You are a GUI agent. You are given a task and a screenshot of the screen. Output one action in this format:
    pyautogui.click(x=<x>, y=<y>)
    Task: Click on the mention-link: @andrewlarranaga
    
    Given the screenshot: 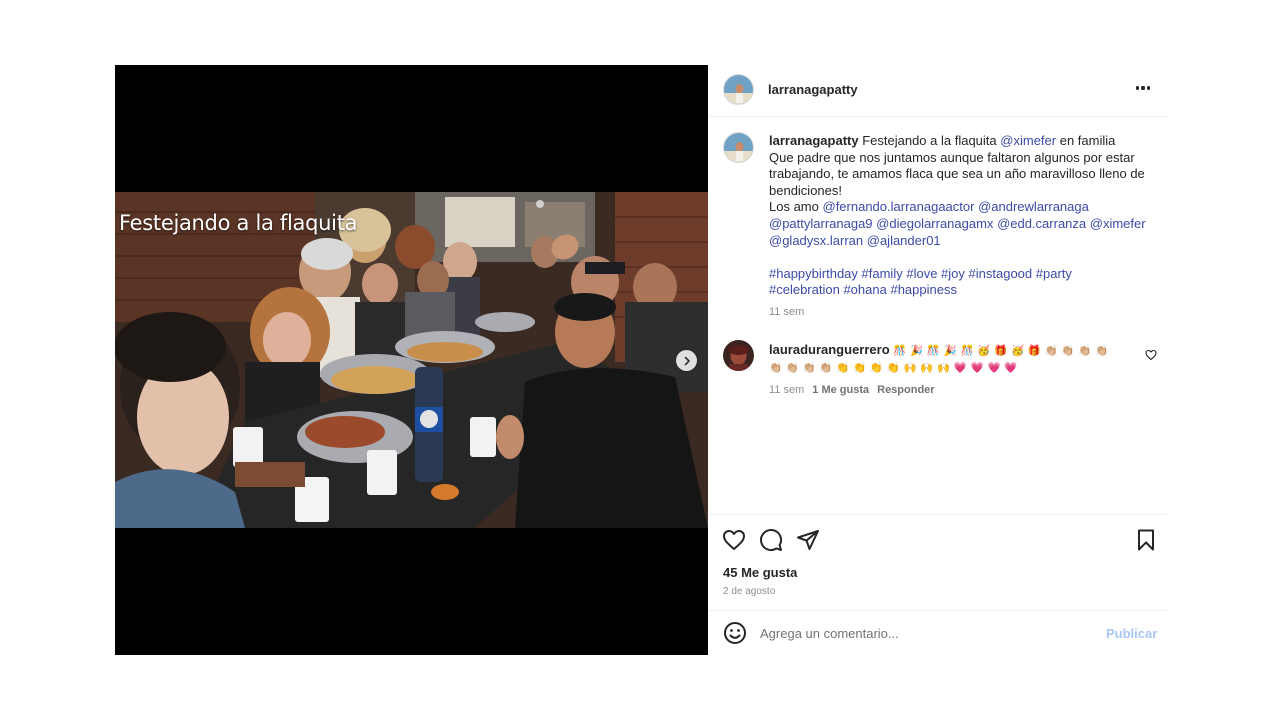 What is the action you would take?
    pyautogui.click(x=1033, y=206)
    